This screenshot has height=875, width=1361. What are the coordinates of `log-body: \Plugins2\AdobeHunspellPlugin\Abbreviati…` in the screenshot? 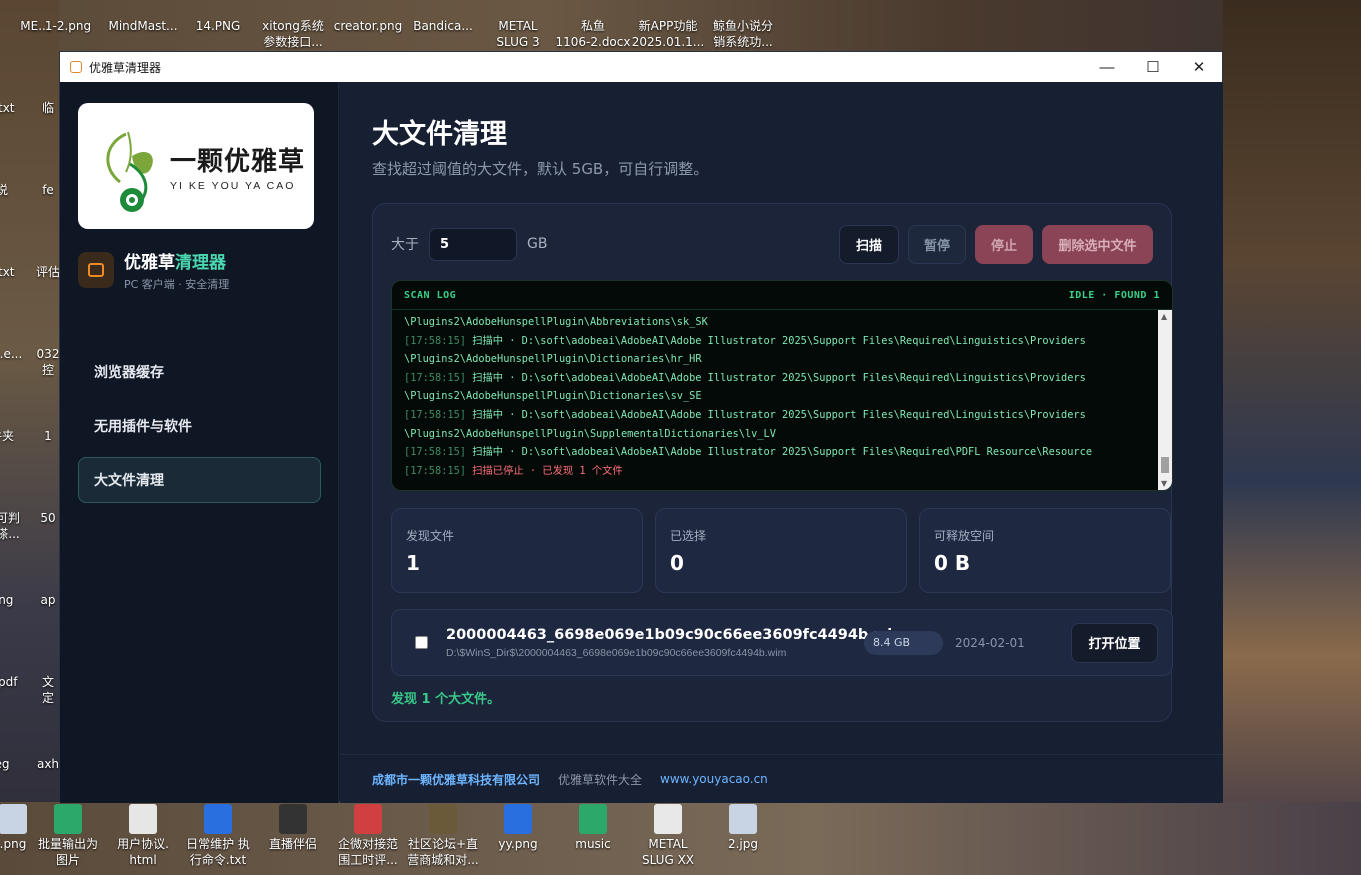 It's located at (779, 396).